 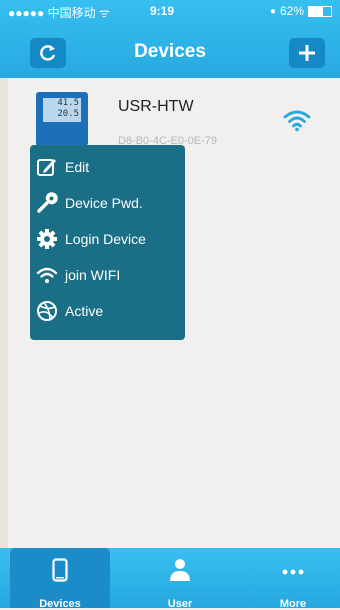 I want to click on tab-label: User, so click(x=180, y=604).